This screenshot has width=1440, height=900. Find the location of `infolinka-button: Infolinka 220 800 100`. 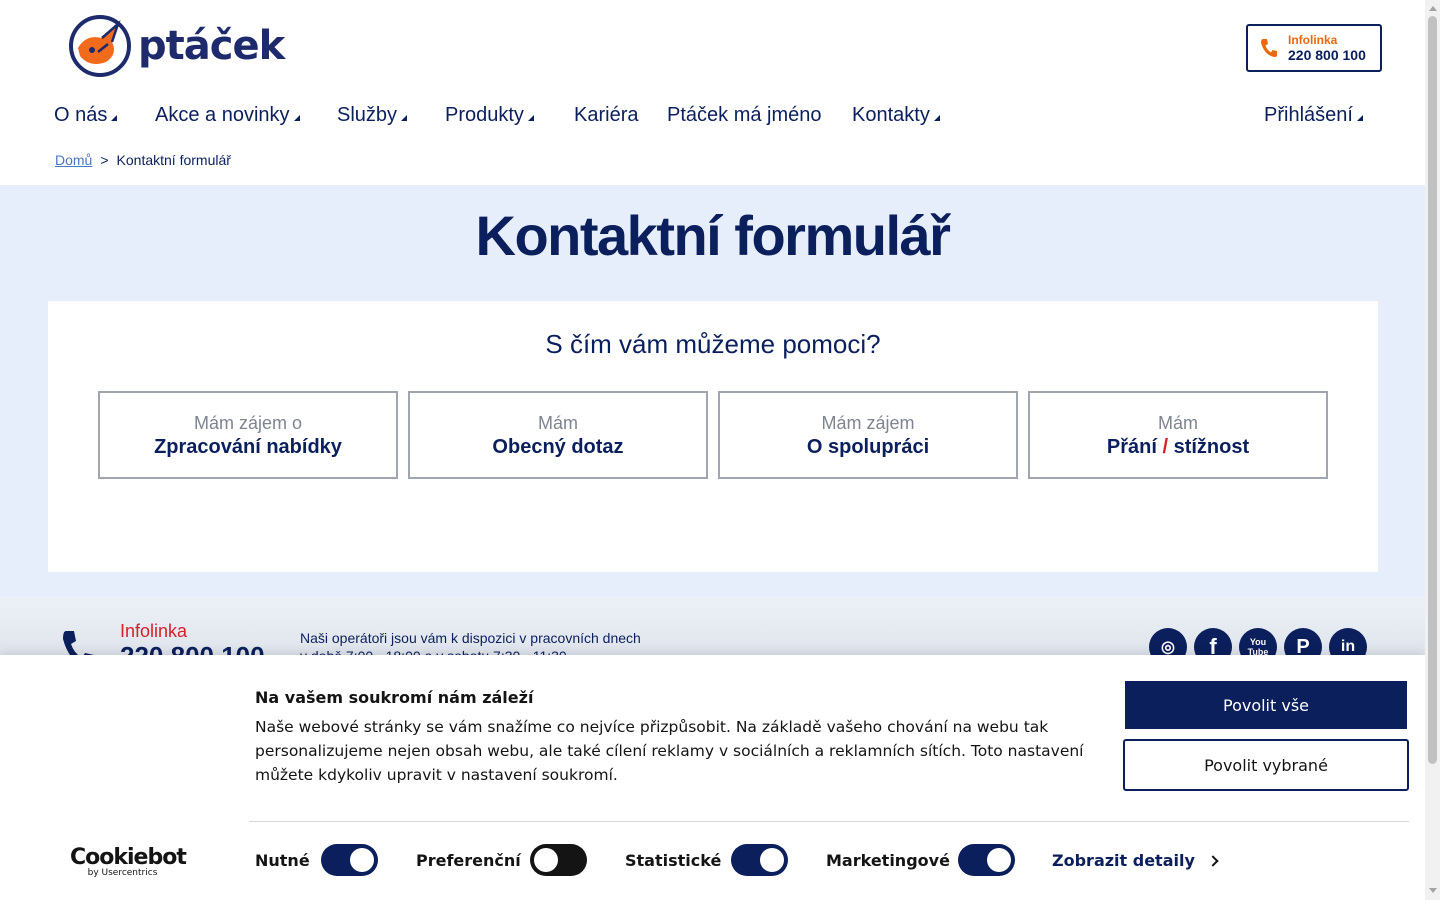

infolinka-button: Infolinka 220 800 100 is located at coordinates (1314, 48).